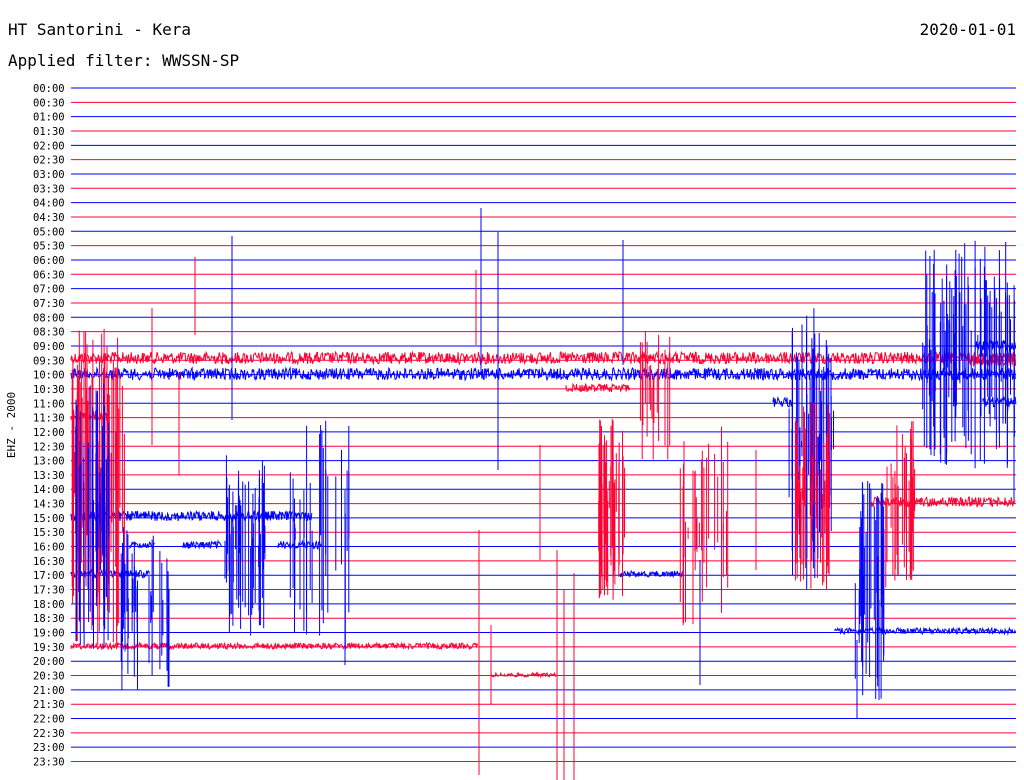 The image size is (1024, 780). Describe the element at coordinates (49, 347) in the screenshot. I see `row-tick-label: 09:00` at that location.